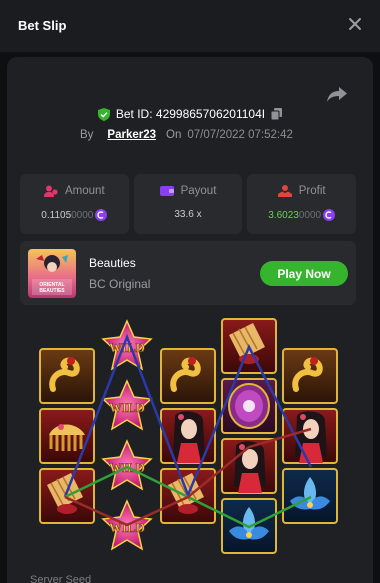 Image resolution: width=380 pixels, height=583 pixels. I want to click on bet-slip-title: Bet Slip, so click(42, 25).